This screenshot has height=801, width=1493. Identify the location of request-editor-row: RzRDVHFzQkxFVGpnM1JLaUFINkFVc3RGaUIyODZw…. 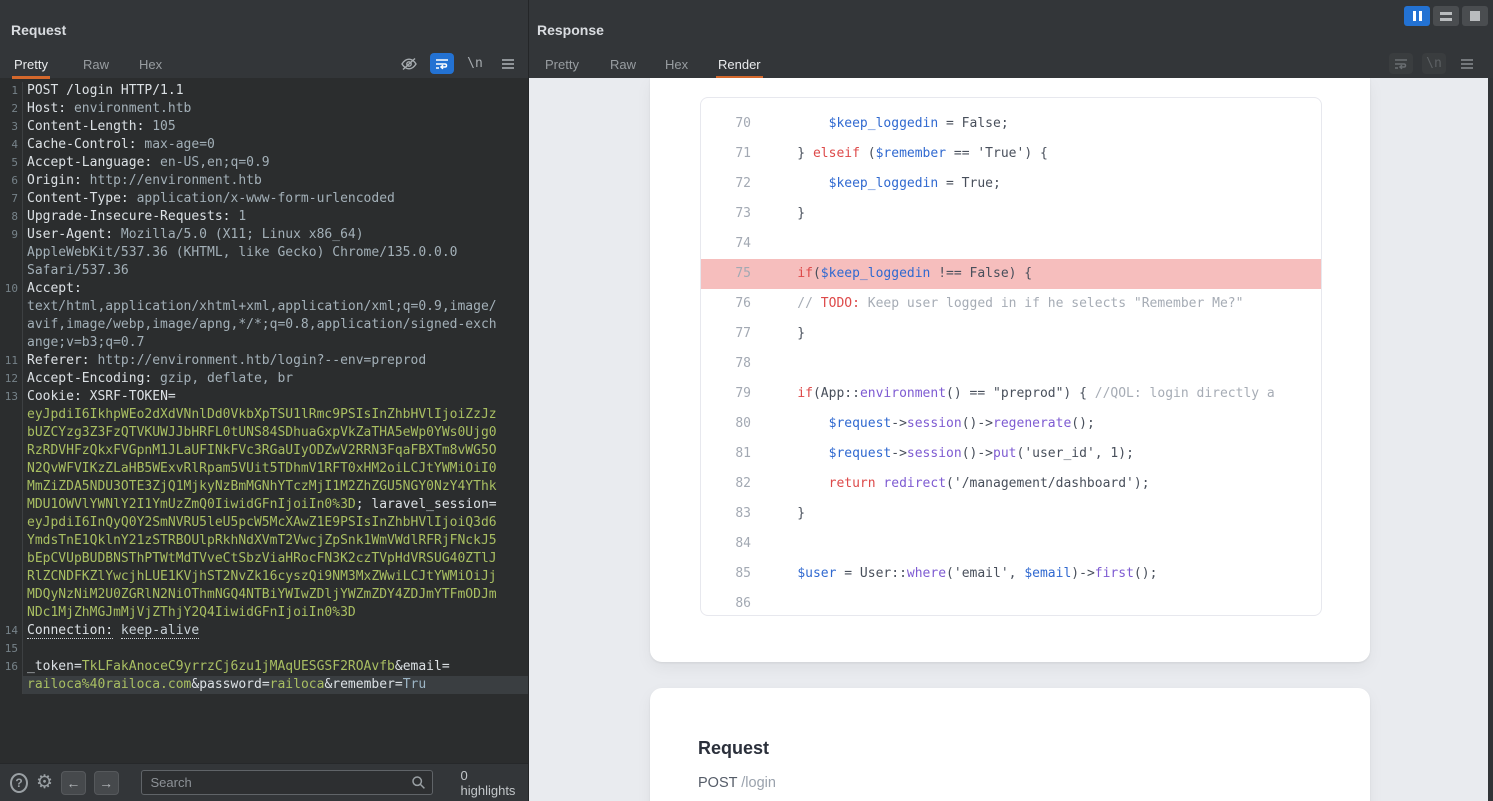
(264, 451).